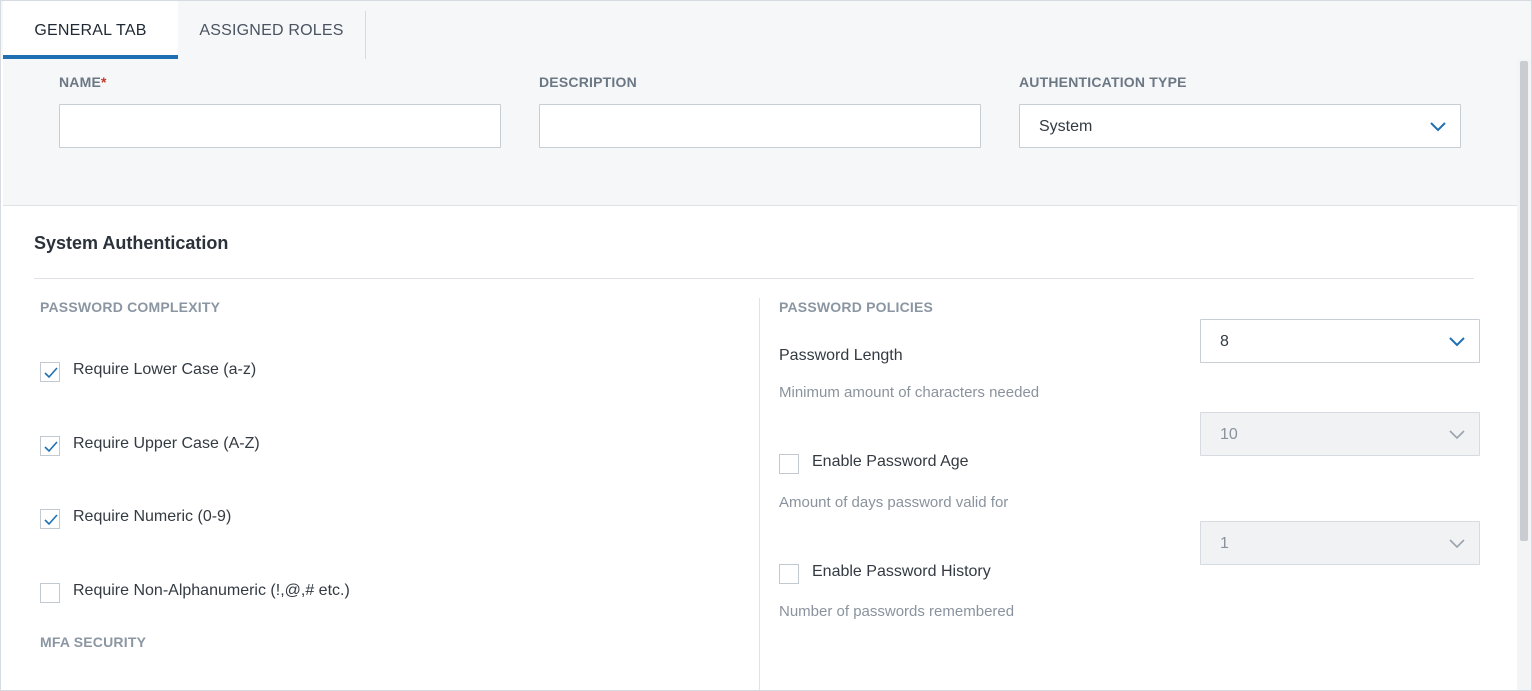 The width and height of the screenshot is (1532, 691). I want to click on password-history-value: 1, so click(1224, 543).